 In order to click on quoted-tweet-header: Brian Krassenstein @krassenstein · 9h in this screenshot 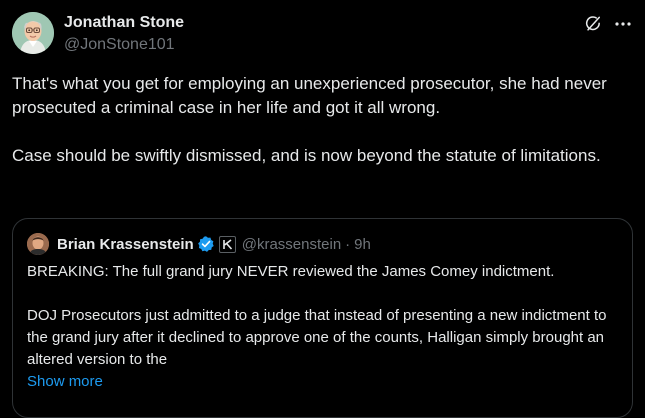, I will do `click(199, 244)`.